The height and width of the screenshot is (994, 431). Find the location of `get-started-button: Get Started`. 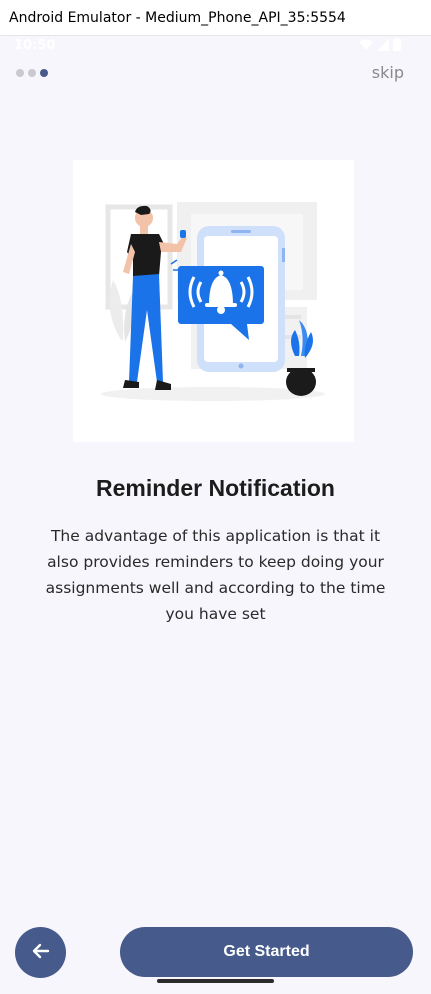

get-started-button: Get Started is located at coordinates (266, 952).